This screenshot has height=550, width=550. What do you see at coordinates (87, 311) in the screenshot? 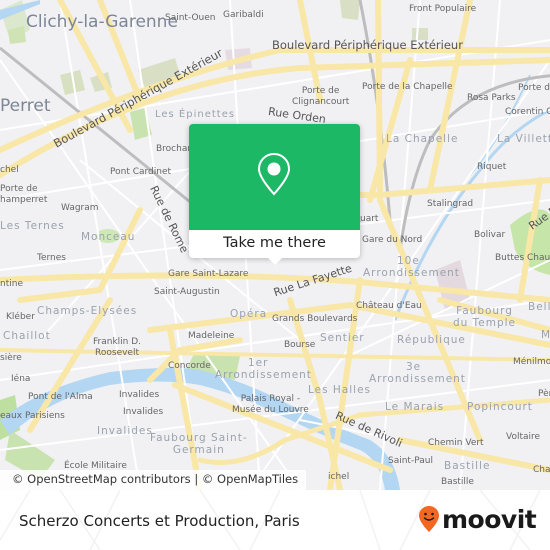
I see `map-label-champs-elysees: Champs-Elysées` at bounding box center [87, 311].